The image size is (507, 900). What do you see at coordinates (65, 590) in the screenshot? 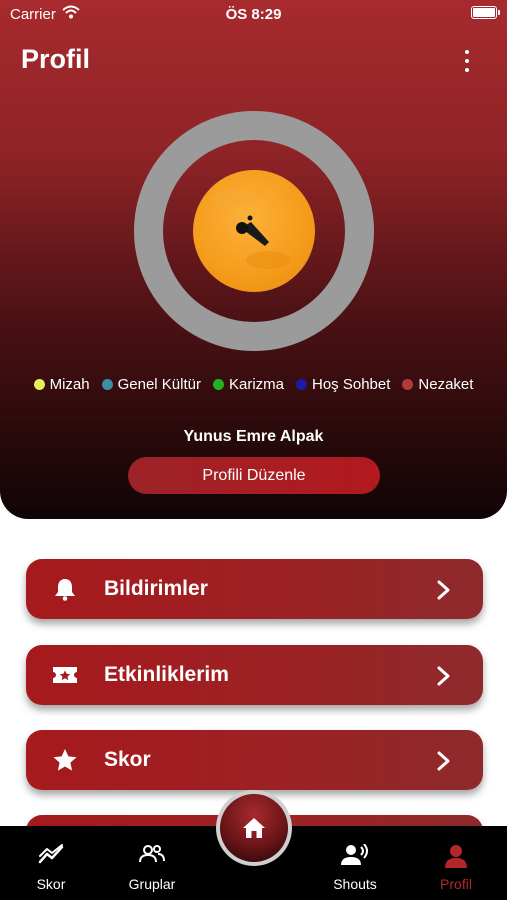
I see `bell-icon` at bounding box center [65, 590].